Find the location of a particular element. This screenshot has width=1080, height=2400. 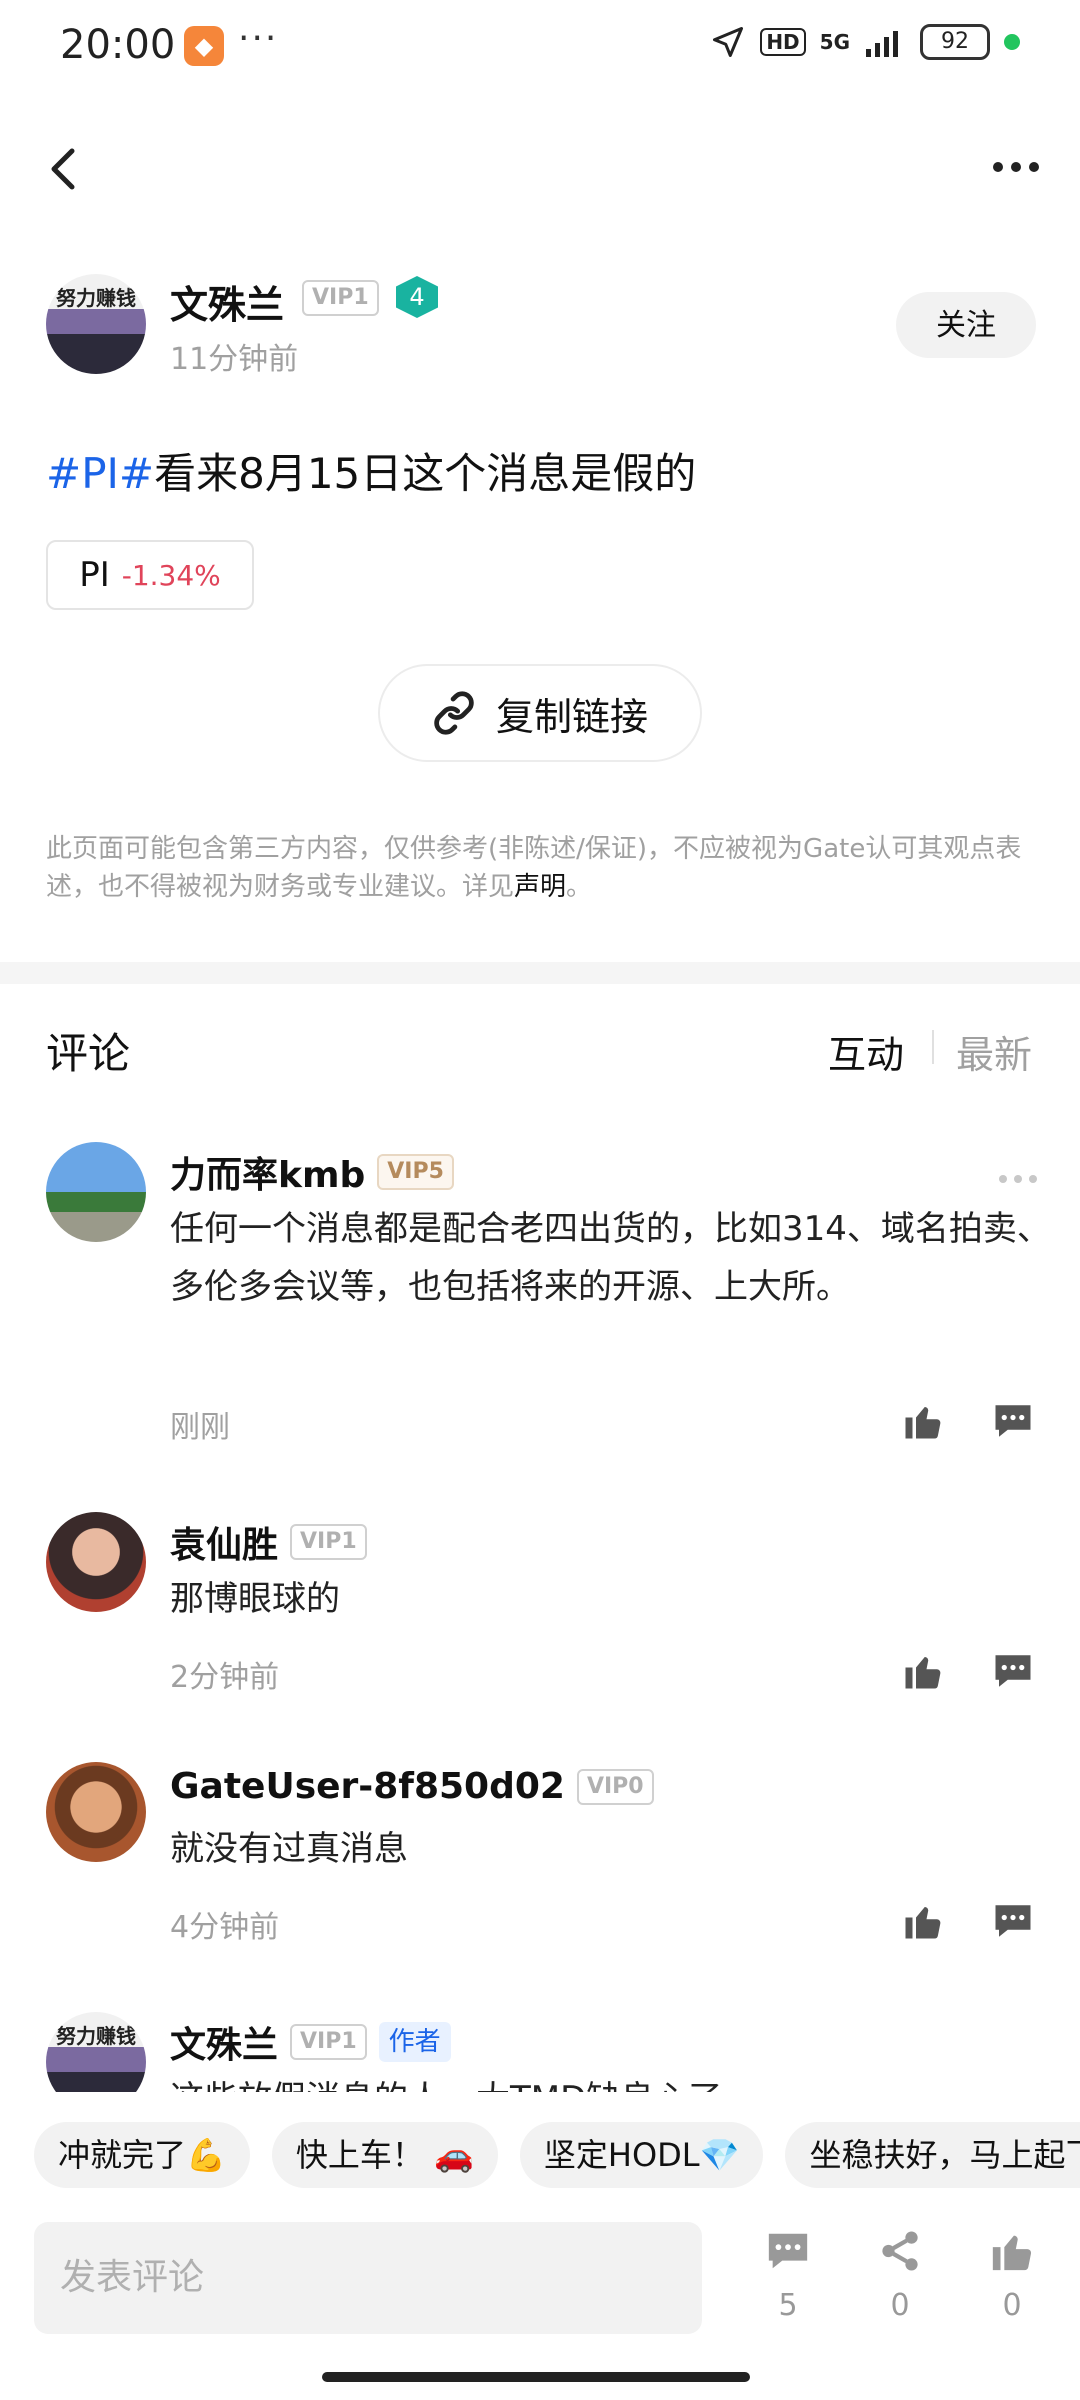

comment-partial: 努力赚钱 文殊兰 VIP1 作者 这些放假消息的人，大TMD缺良心了 is located at coordinates (540, 2046).